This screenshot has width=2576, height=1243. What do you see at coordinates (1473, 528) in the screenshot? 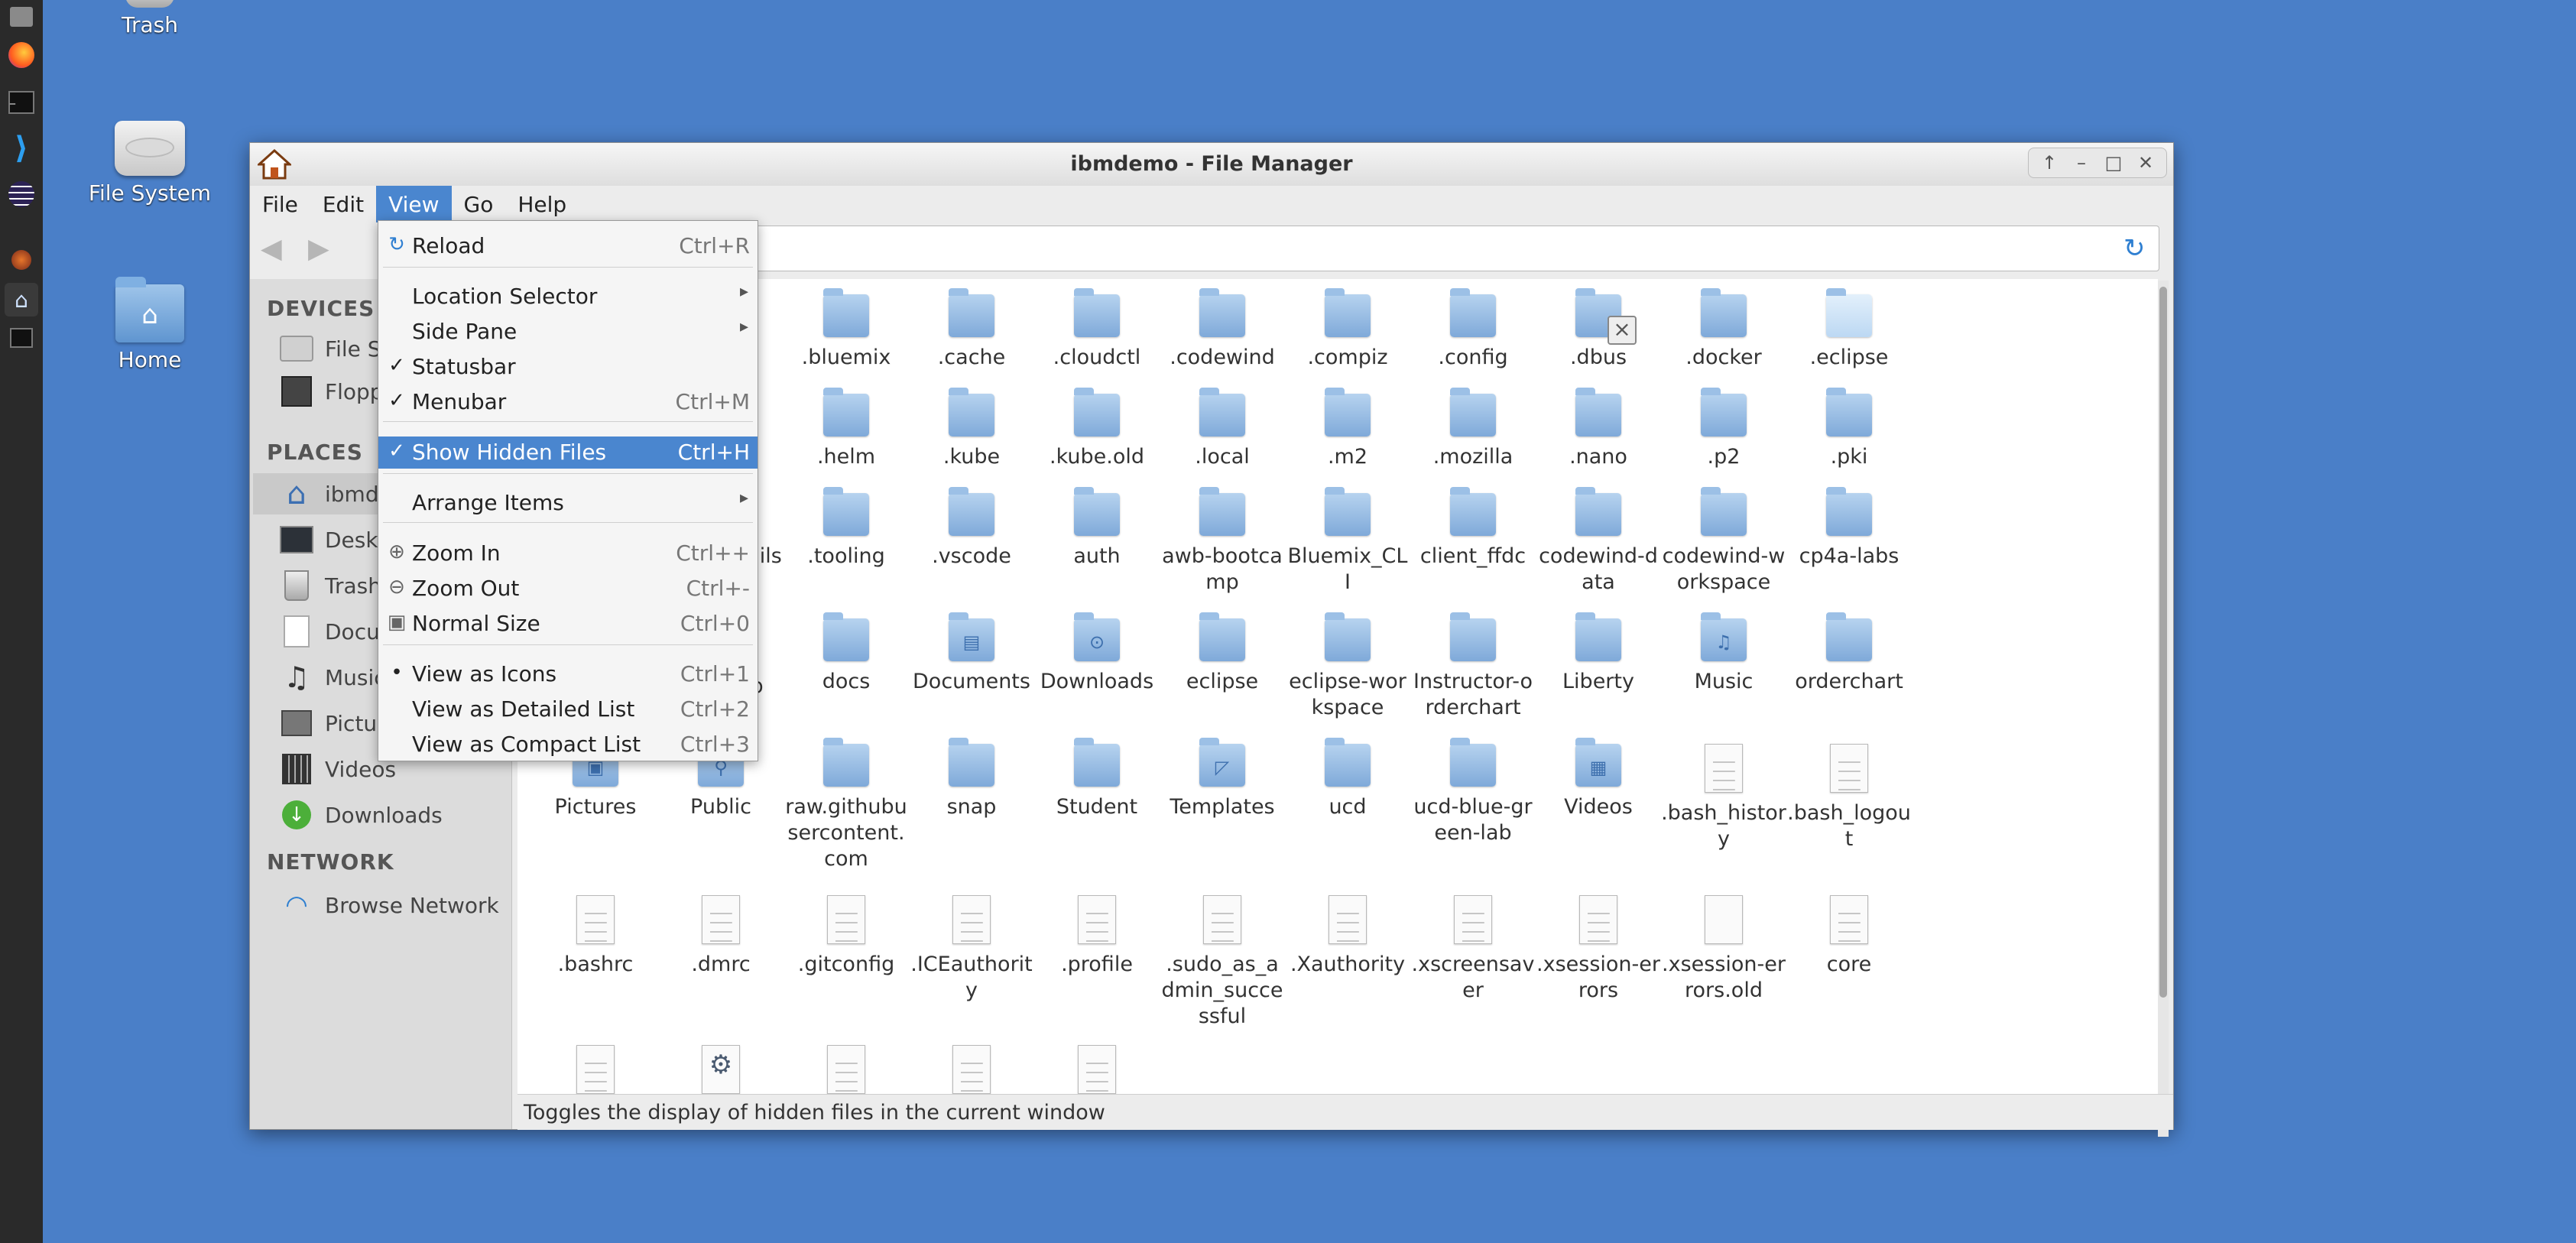
I see `folder-item: client_ffdc` at bounding box center [1473, 528].